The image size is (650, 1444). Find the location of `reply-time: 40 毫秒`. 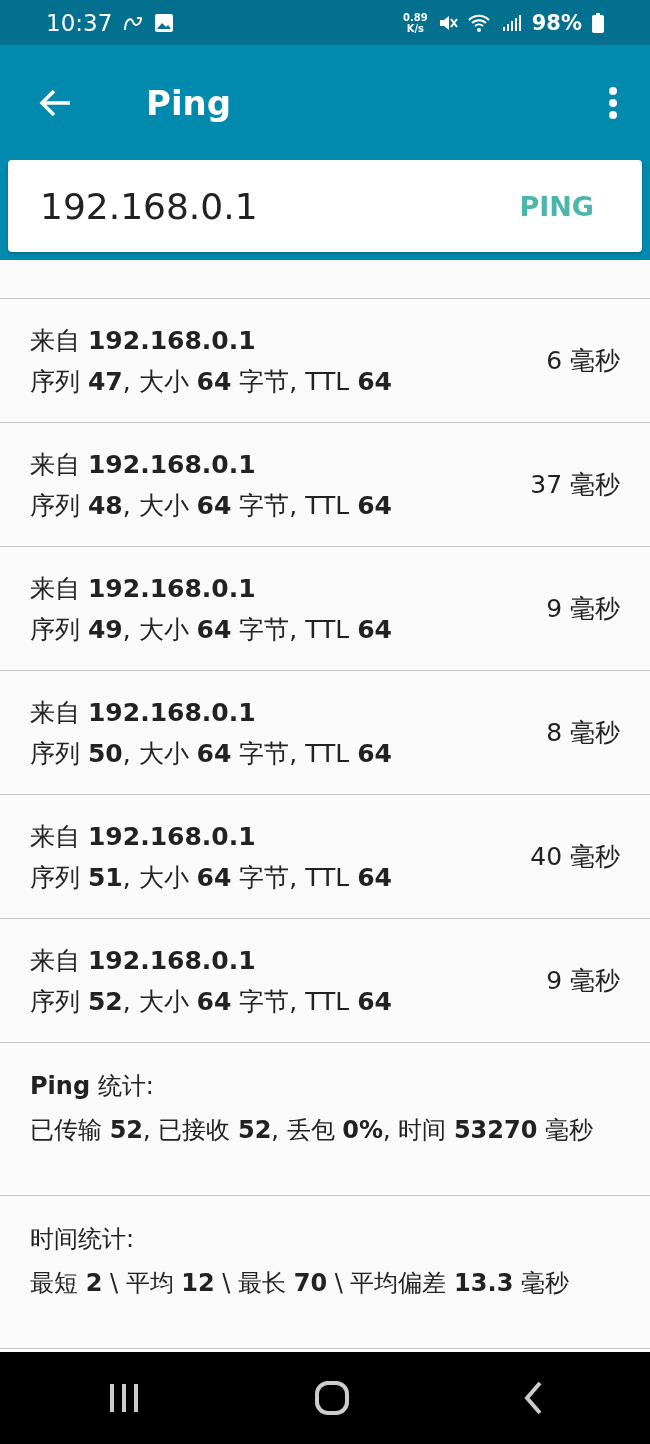

reply-time: 40 毫秒 is located at coordinates (575, 857).